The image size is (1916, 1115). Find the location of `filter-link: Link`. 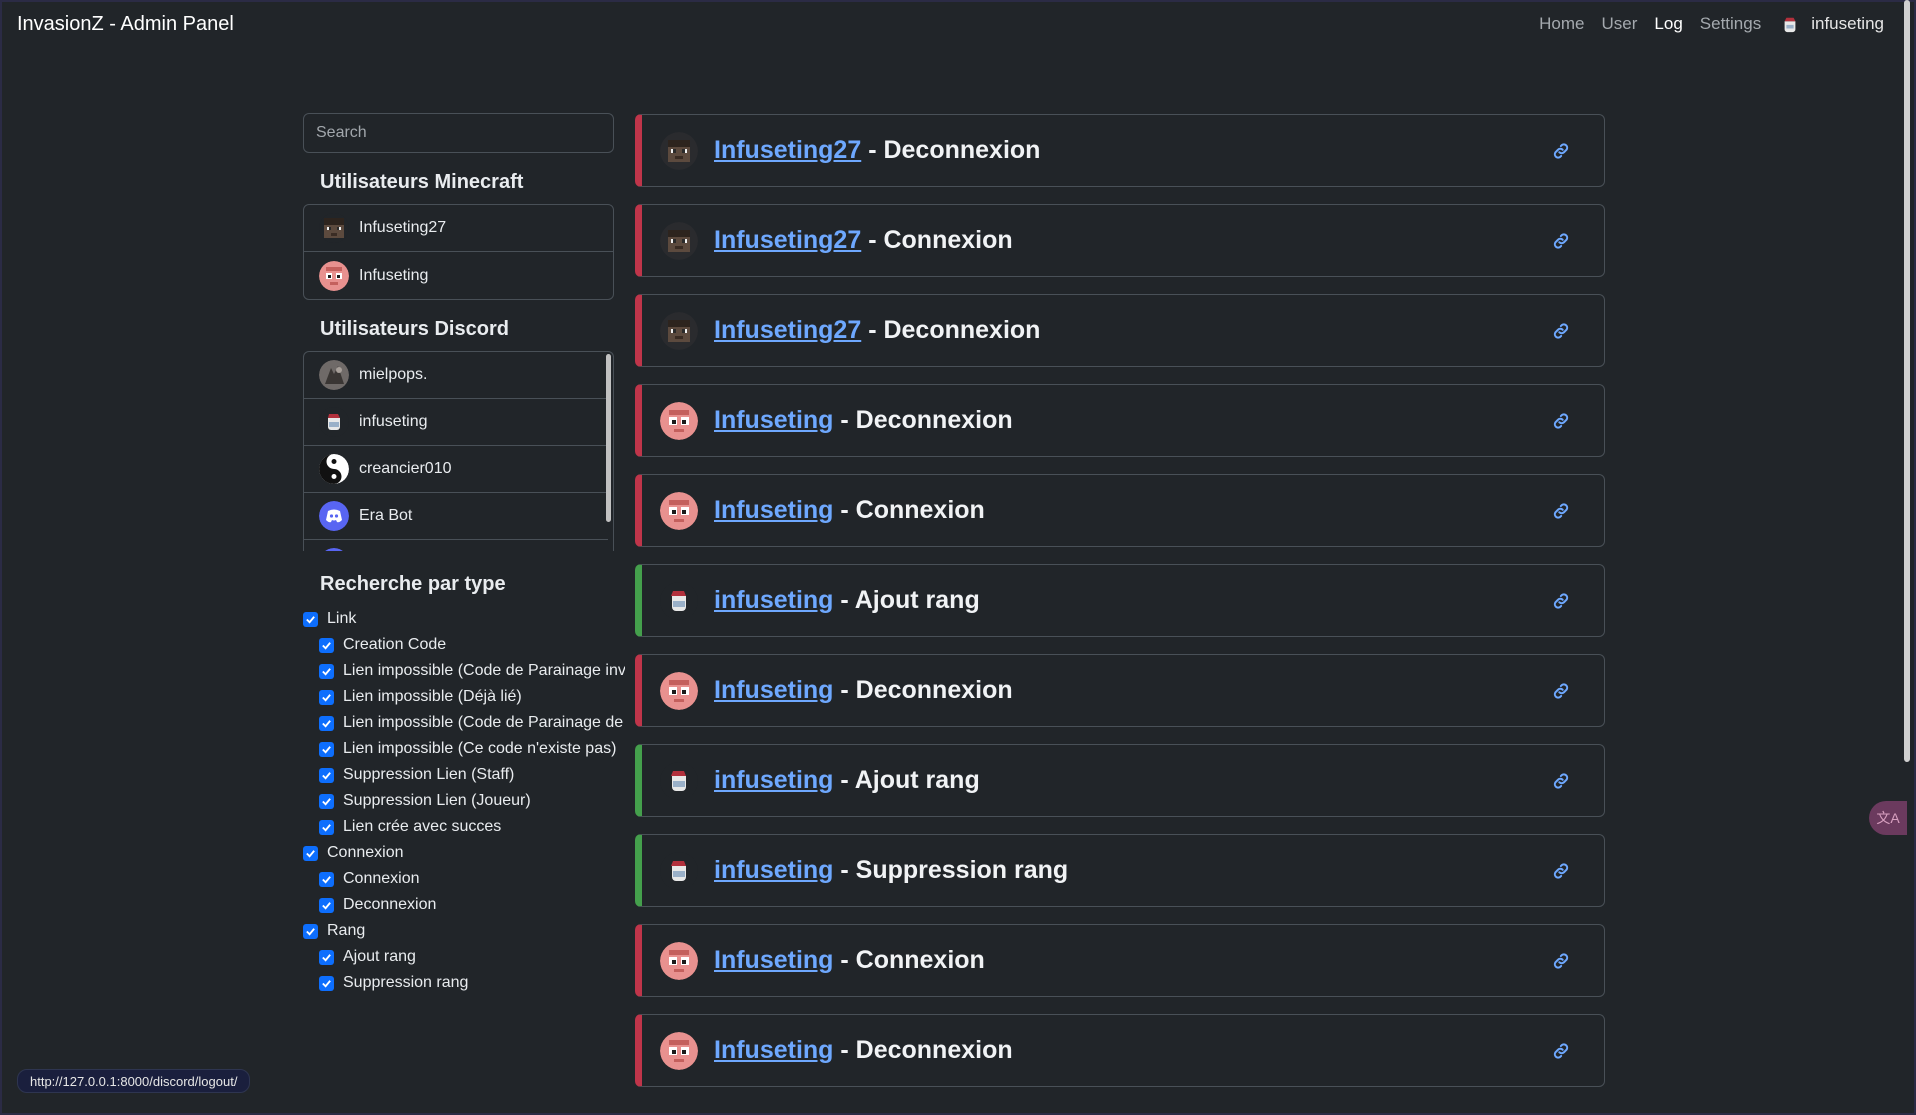

filter-link: Link is located at coordinates (464, 619).